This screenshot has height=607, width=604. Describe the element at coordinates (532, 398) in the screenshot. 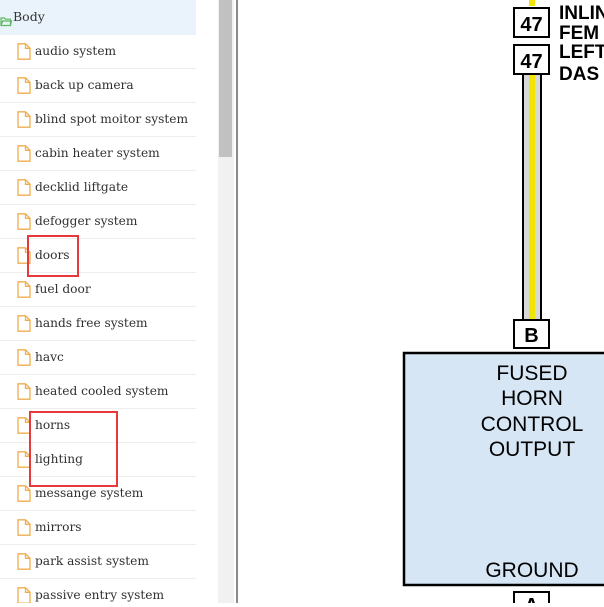

I see `module-title-line2: HORN` at that location.